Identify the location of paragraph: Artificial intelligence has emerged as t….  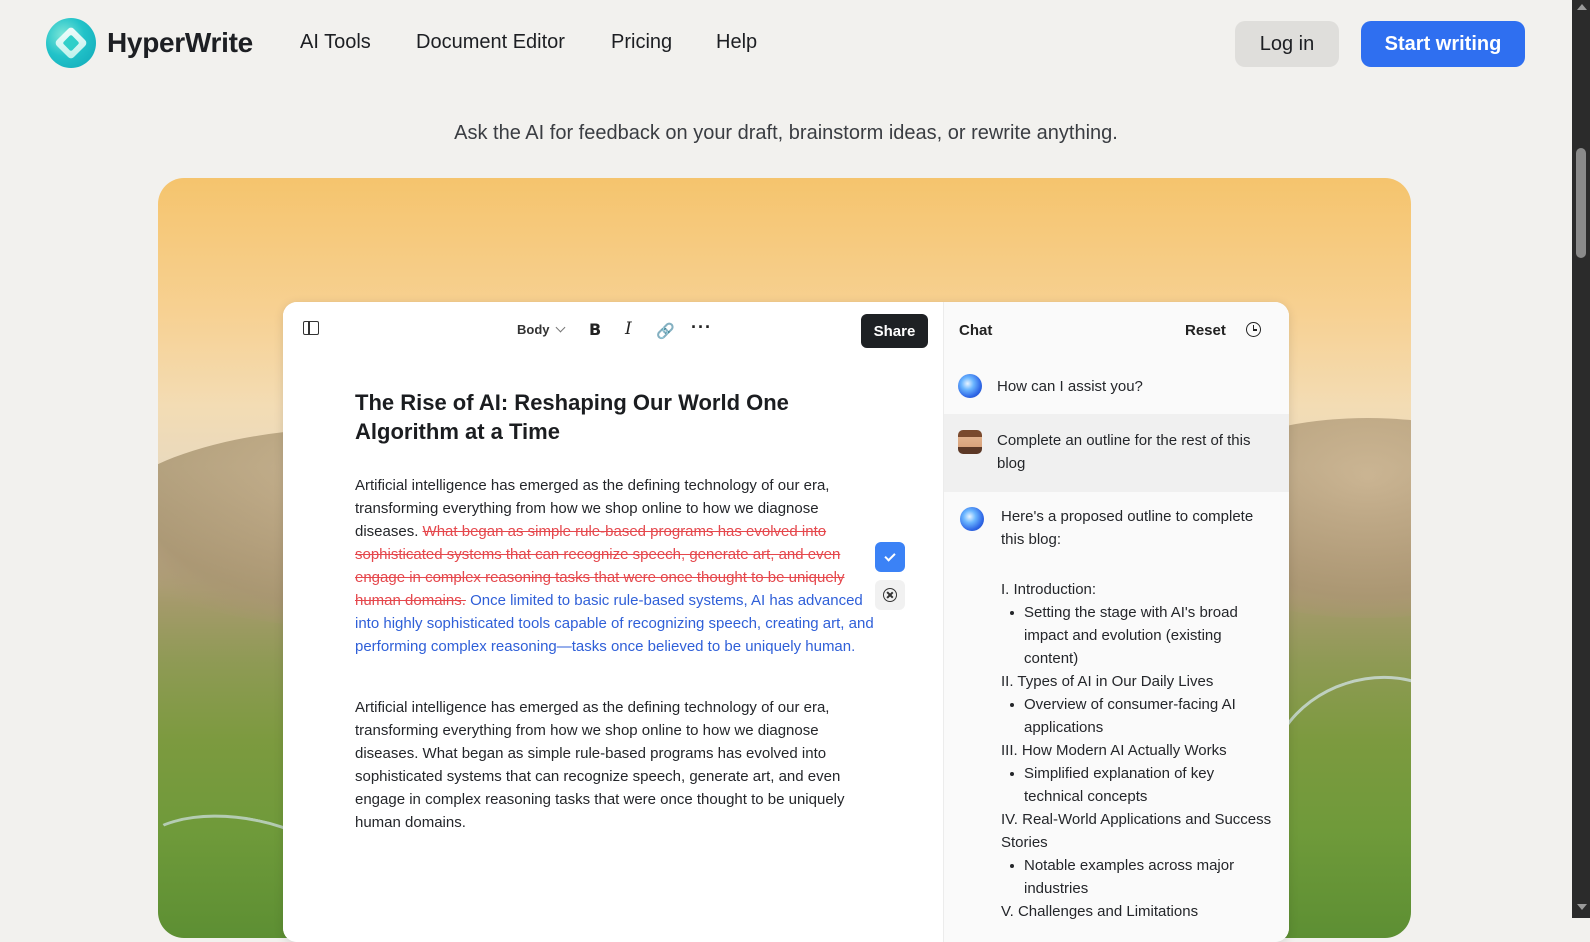
(615, 765).